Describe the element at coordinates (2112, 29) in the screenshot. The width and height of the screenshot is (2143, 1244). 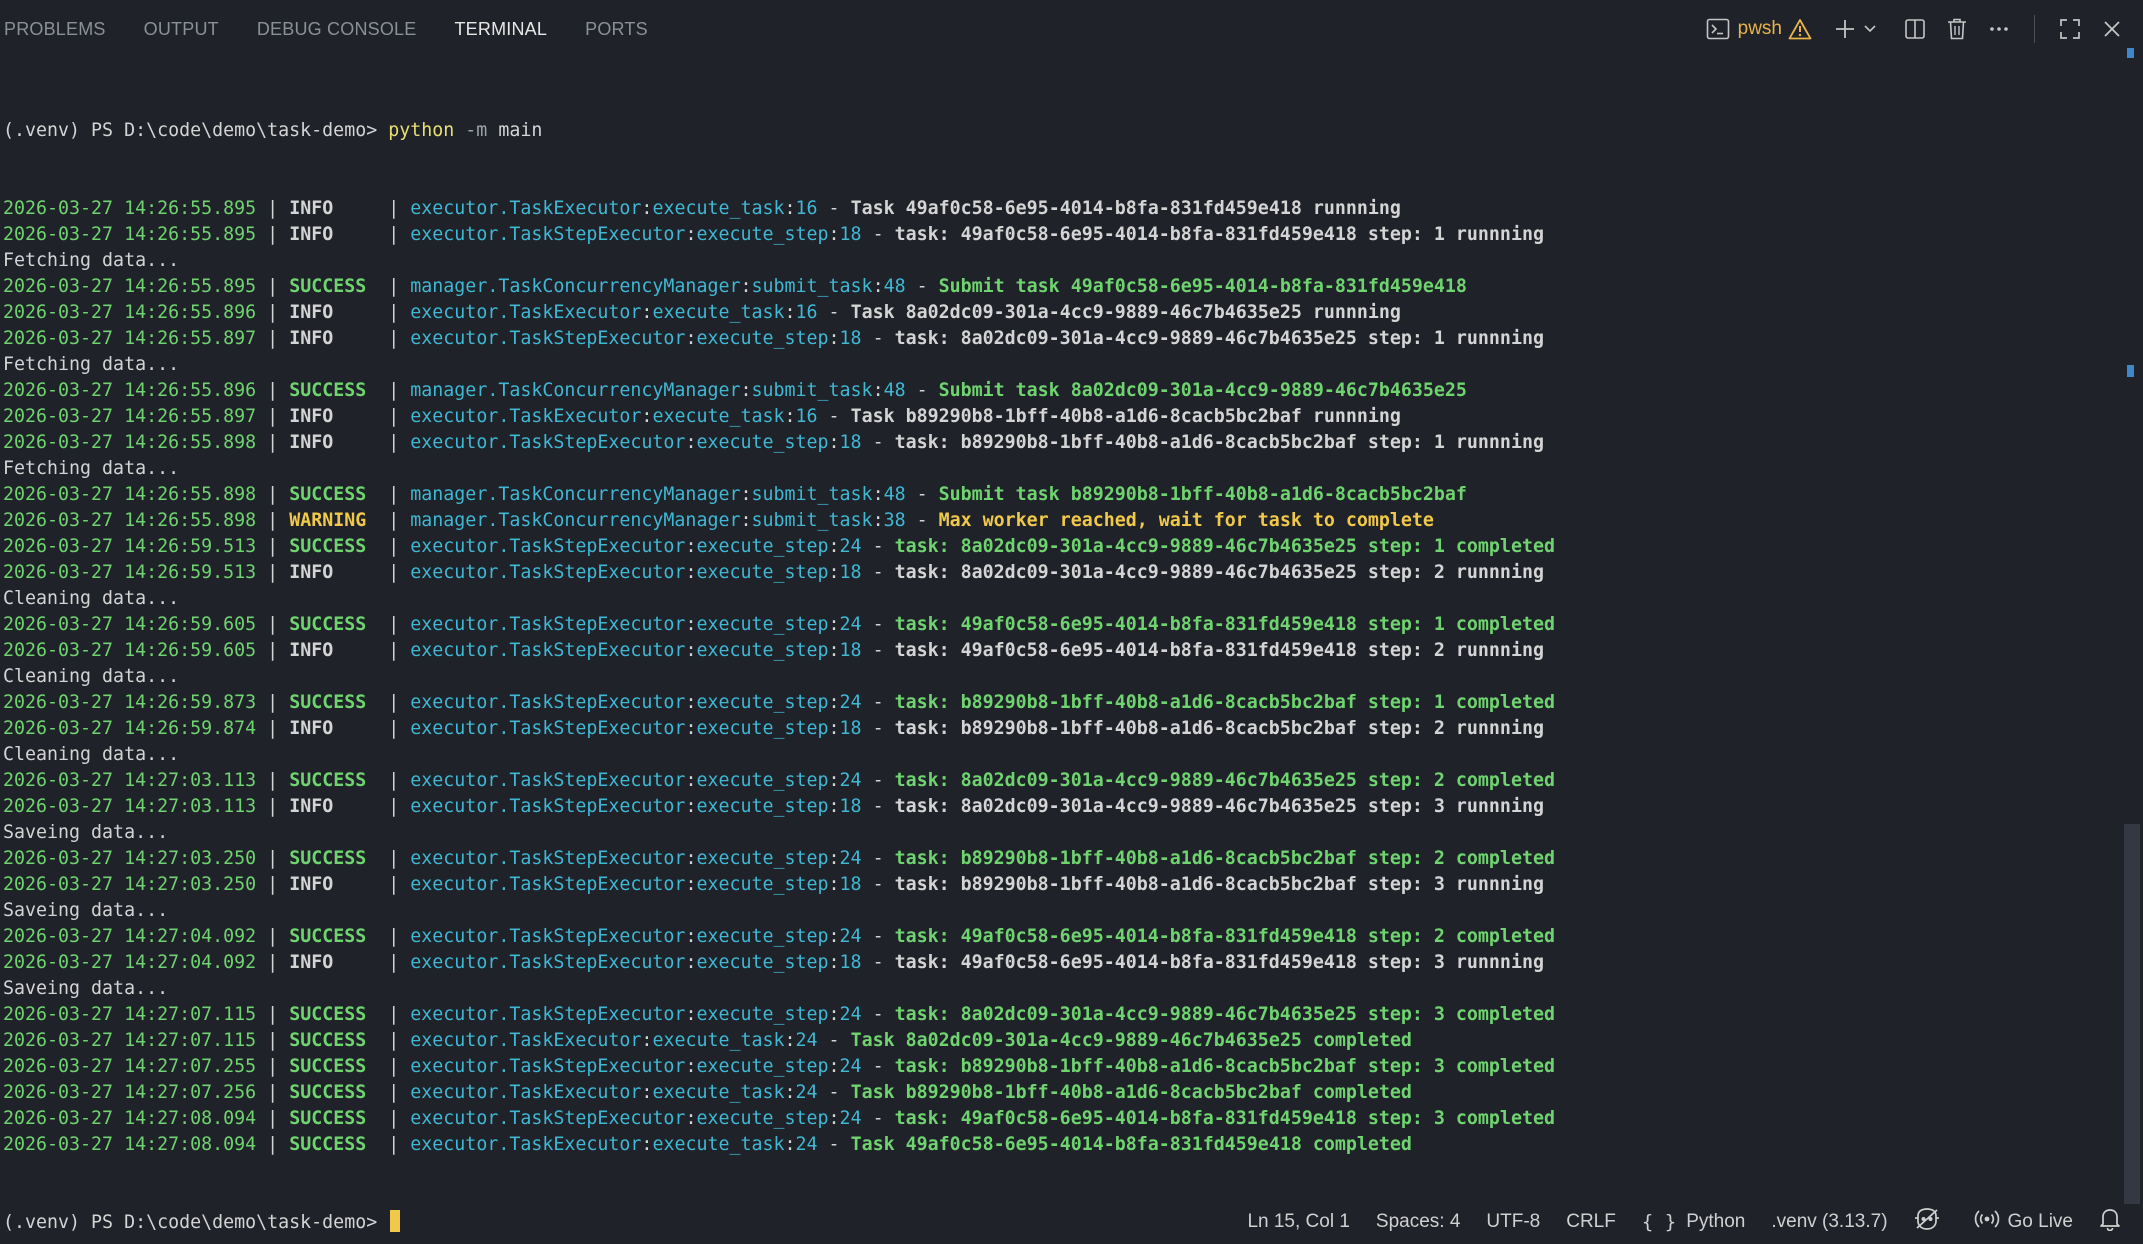
I see `close-panel-button` at that location.